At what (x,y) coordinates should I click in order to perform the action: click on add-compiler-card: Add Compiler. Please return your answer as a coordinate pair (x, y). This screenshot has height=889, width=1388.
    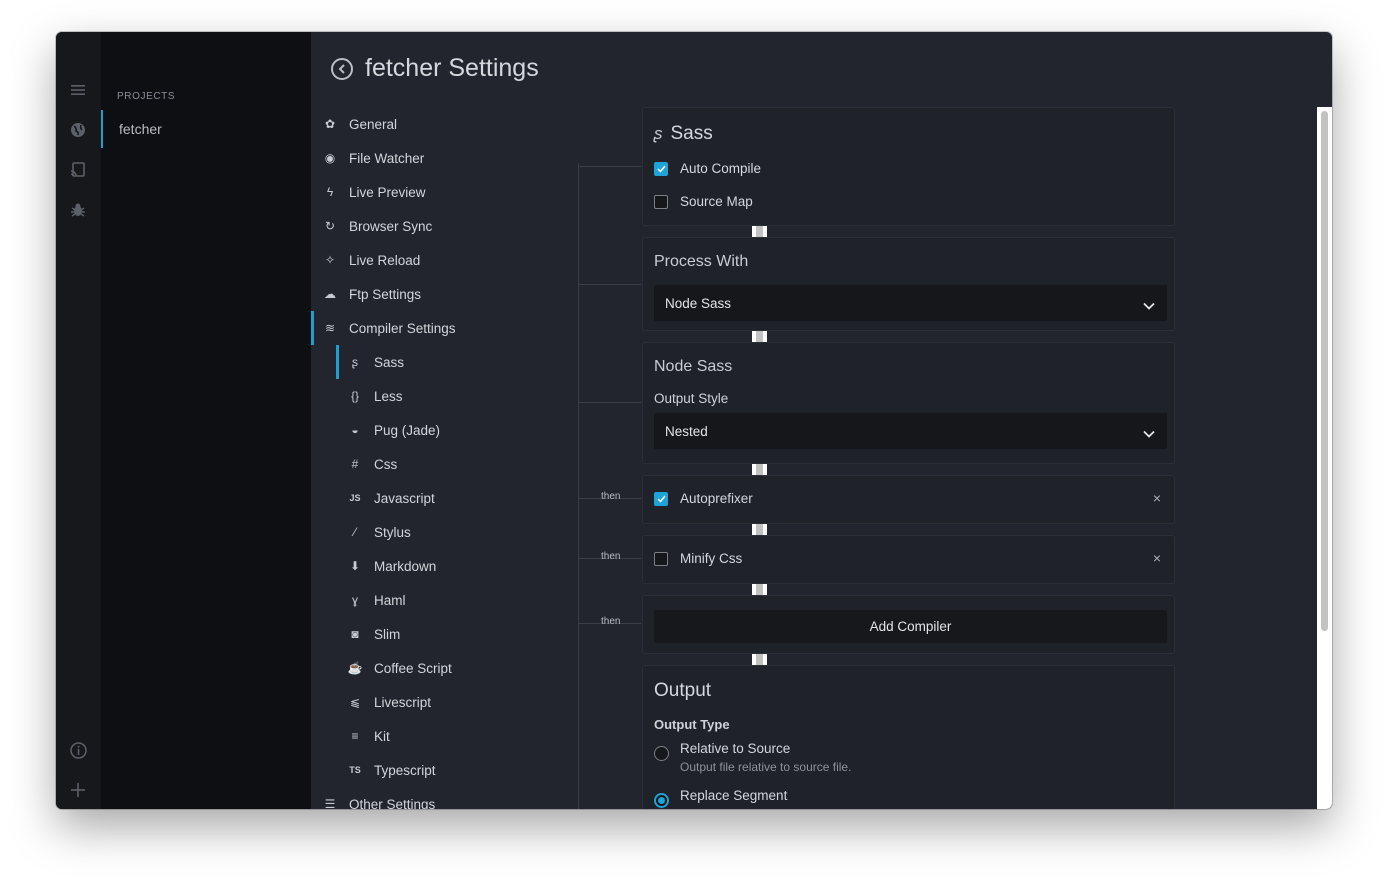
    Looking at the image, I should click on (908, 624).